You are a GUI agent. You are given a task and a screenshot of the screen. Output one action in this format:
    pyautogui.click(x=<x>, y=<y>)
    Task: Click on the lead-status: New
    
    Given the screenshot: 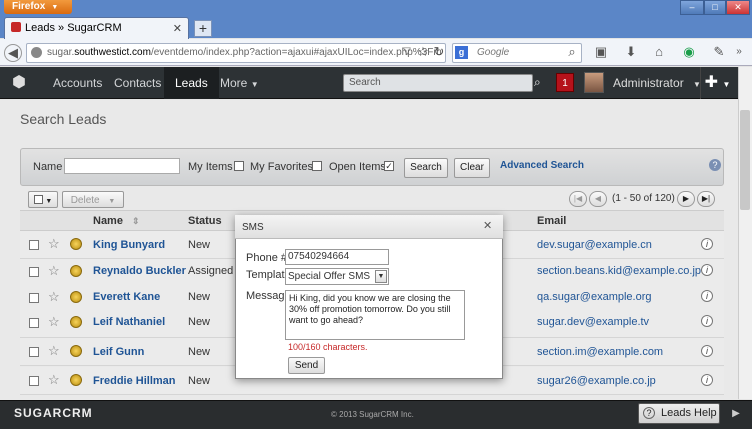 What is the action you would take?
    pyautogui.click(x=199, y=352)
    